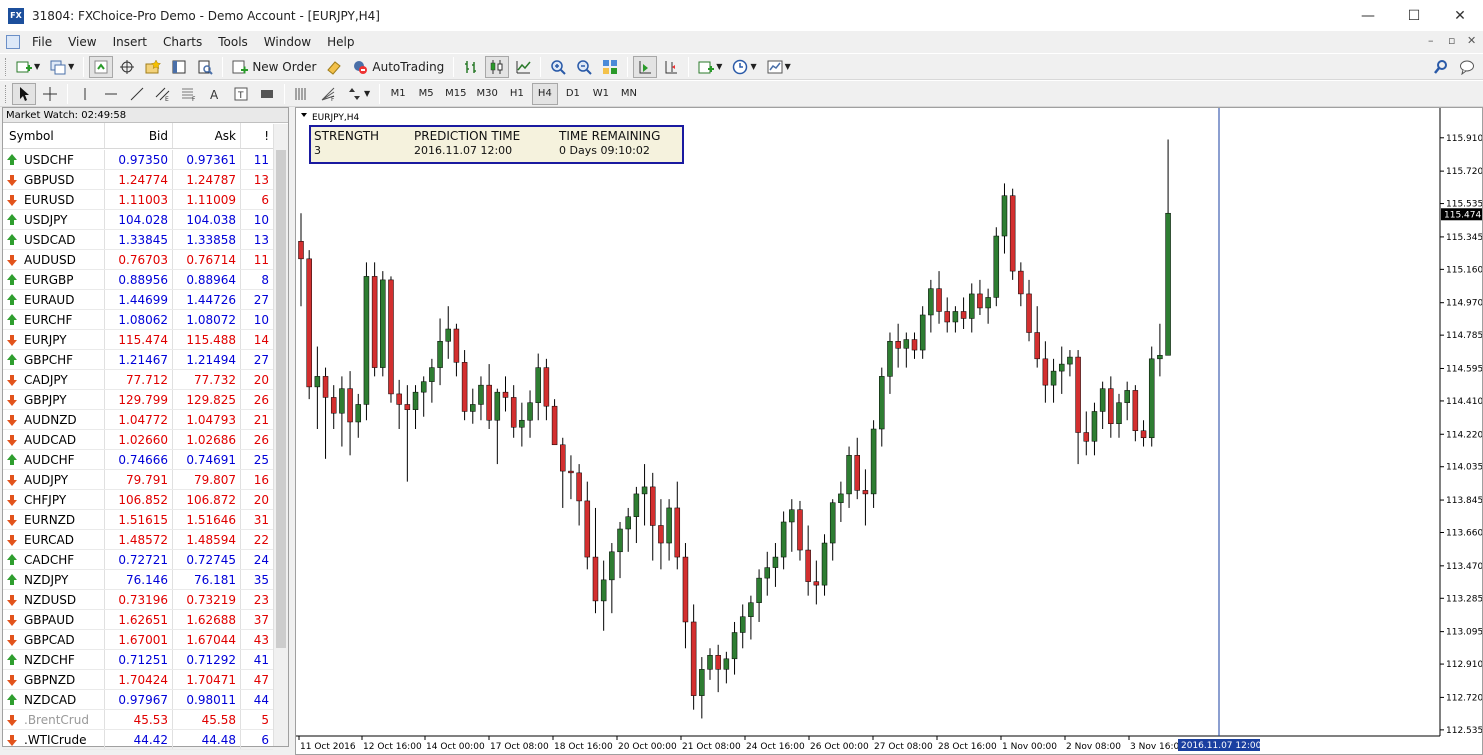  What do you see at coordinates (138, 520) in the screenshot?
I see `market-watch-row: EURNZD 1.51615 1.51646 31` at bounding box center [138, 520].